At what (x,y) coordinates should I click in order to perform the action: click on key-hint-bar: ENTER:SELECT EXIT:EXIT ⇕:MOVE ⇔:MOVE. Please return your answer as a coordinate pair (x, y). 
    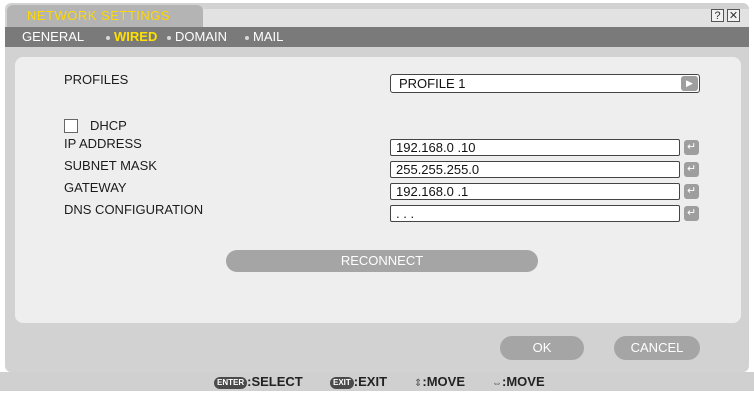
    Looking at the image, I should click on (377, 381).